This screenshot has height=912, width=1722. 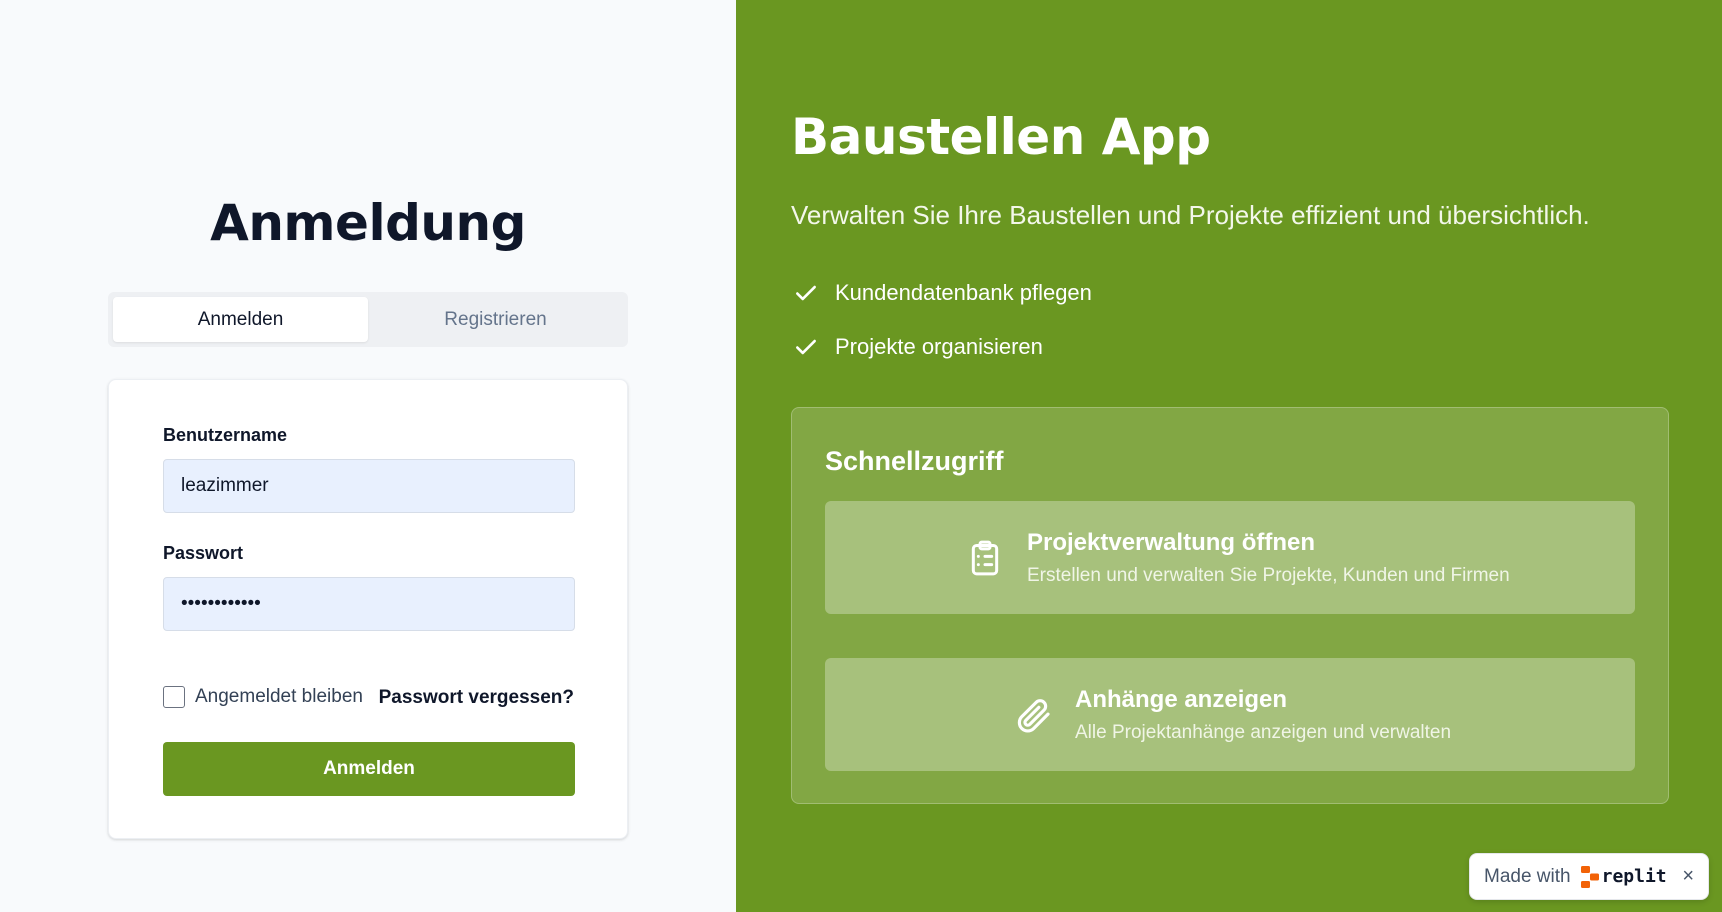 I want to click on remember-me: Angemeldet bleiben, so click(x=263, y=697).